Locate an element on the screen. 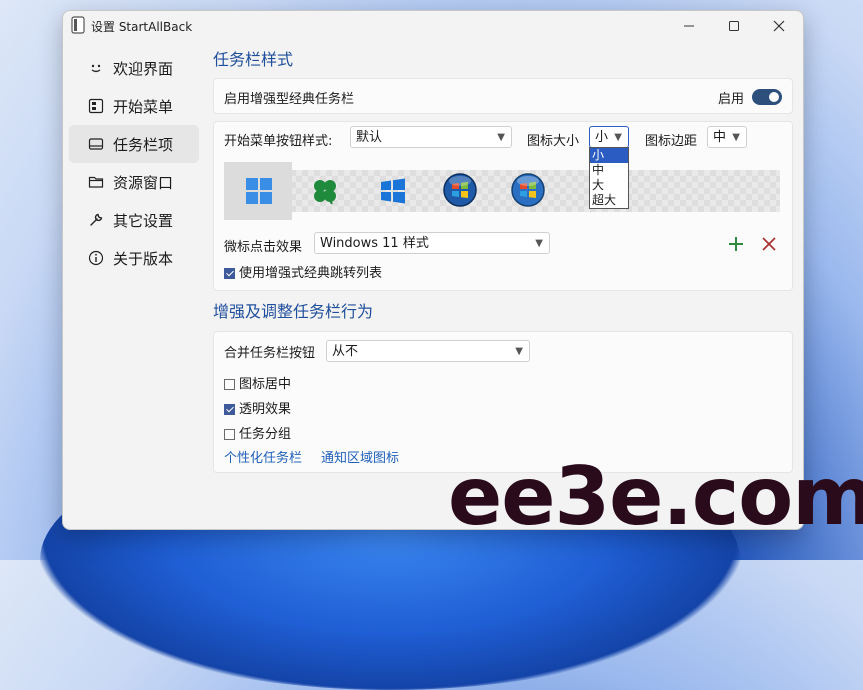 This screenshot has width=863, height=690. click-effect-value: Windows 11 样式 is located at coordinates (374, 243).